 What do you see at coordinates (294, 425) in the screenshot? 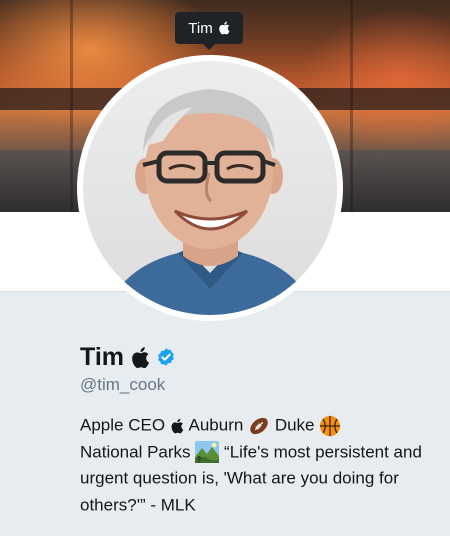
I see `bio-text: Duke` at bounding box center [294, 425].